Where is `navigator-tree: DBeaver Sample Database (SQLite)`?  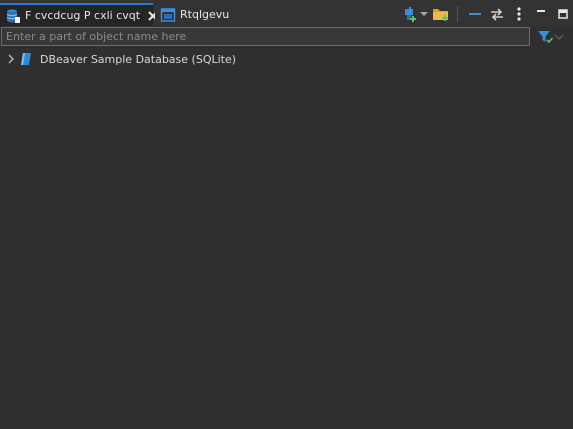
navigator-tree: DBeaver Sample Database (SQLite) is located at coordinates (286, 59).